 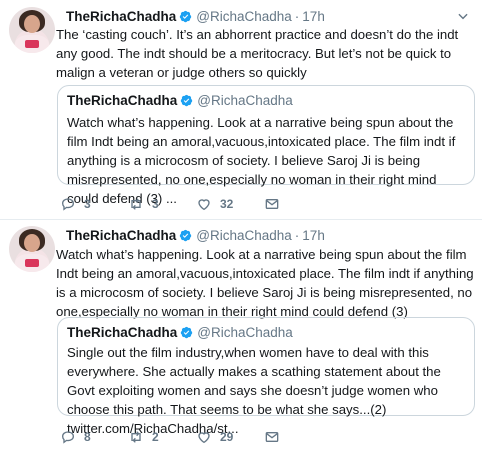 I want to click on retweet-count: 3, so click(x=155, y=204).